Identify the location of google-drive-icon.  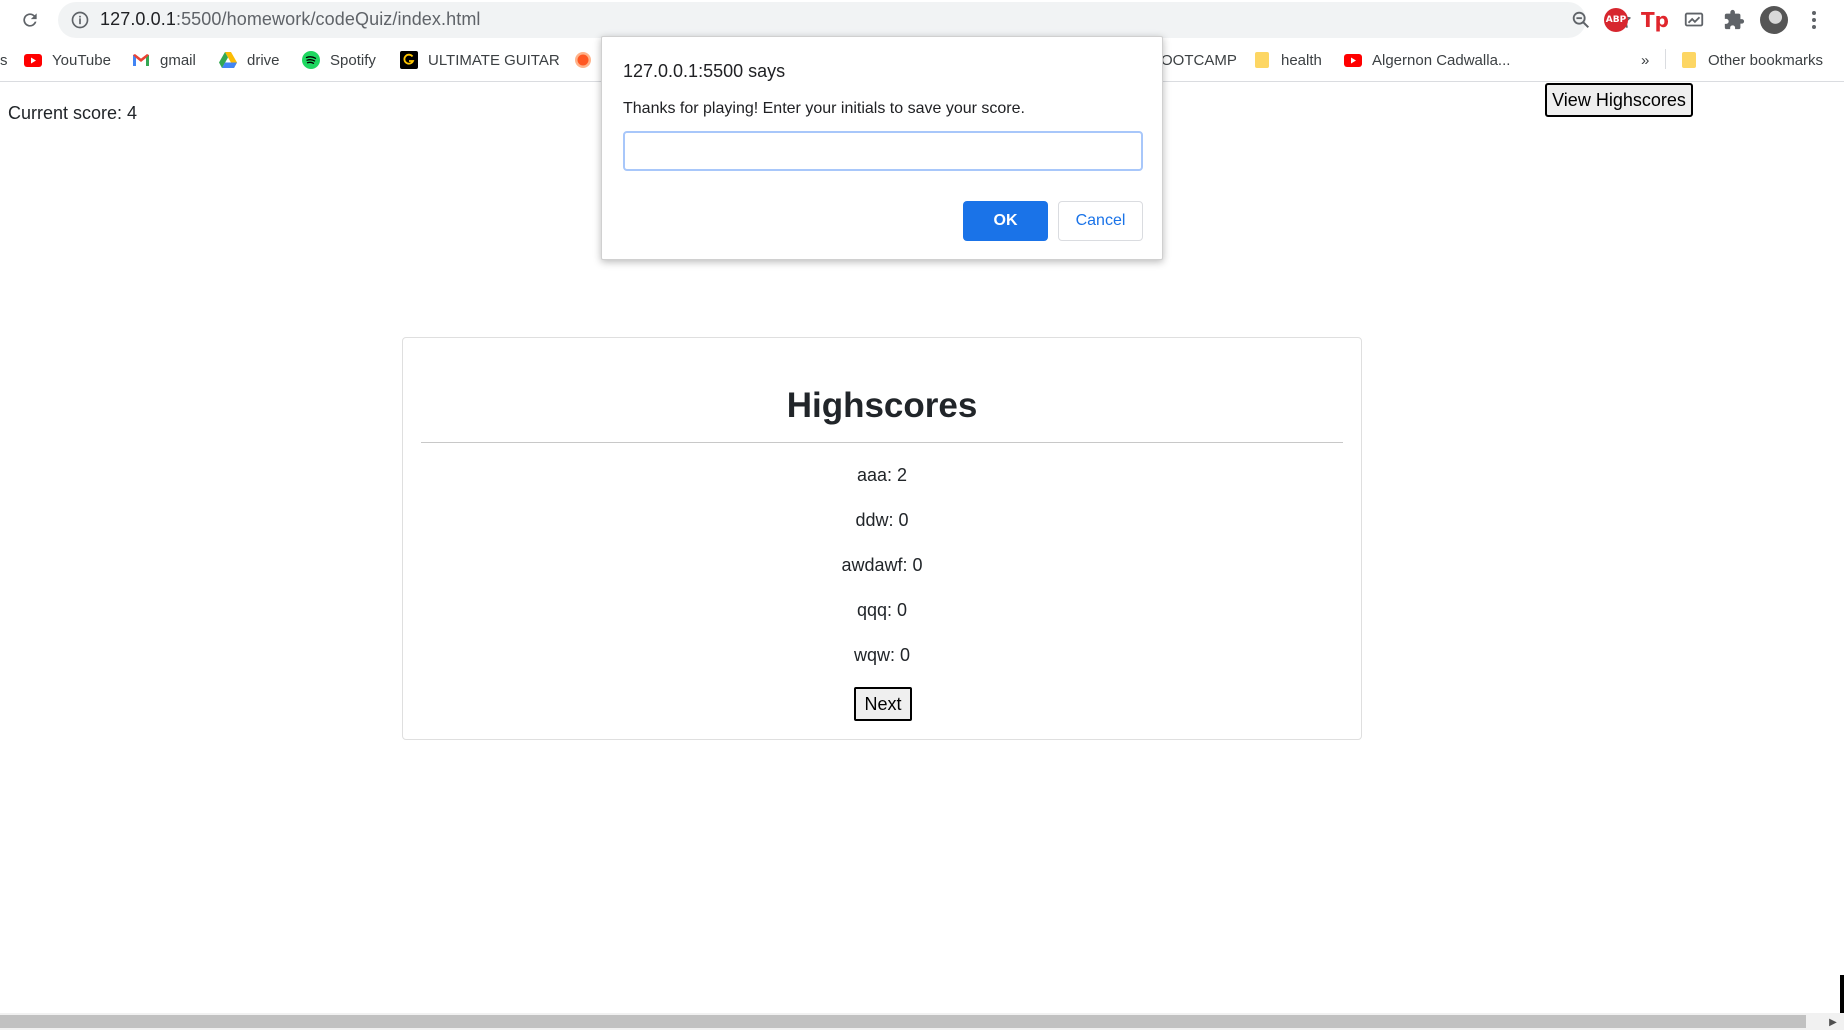
(228, 60).